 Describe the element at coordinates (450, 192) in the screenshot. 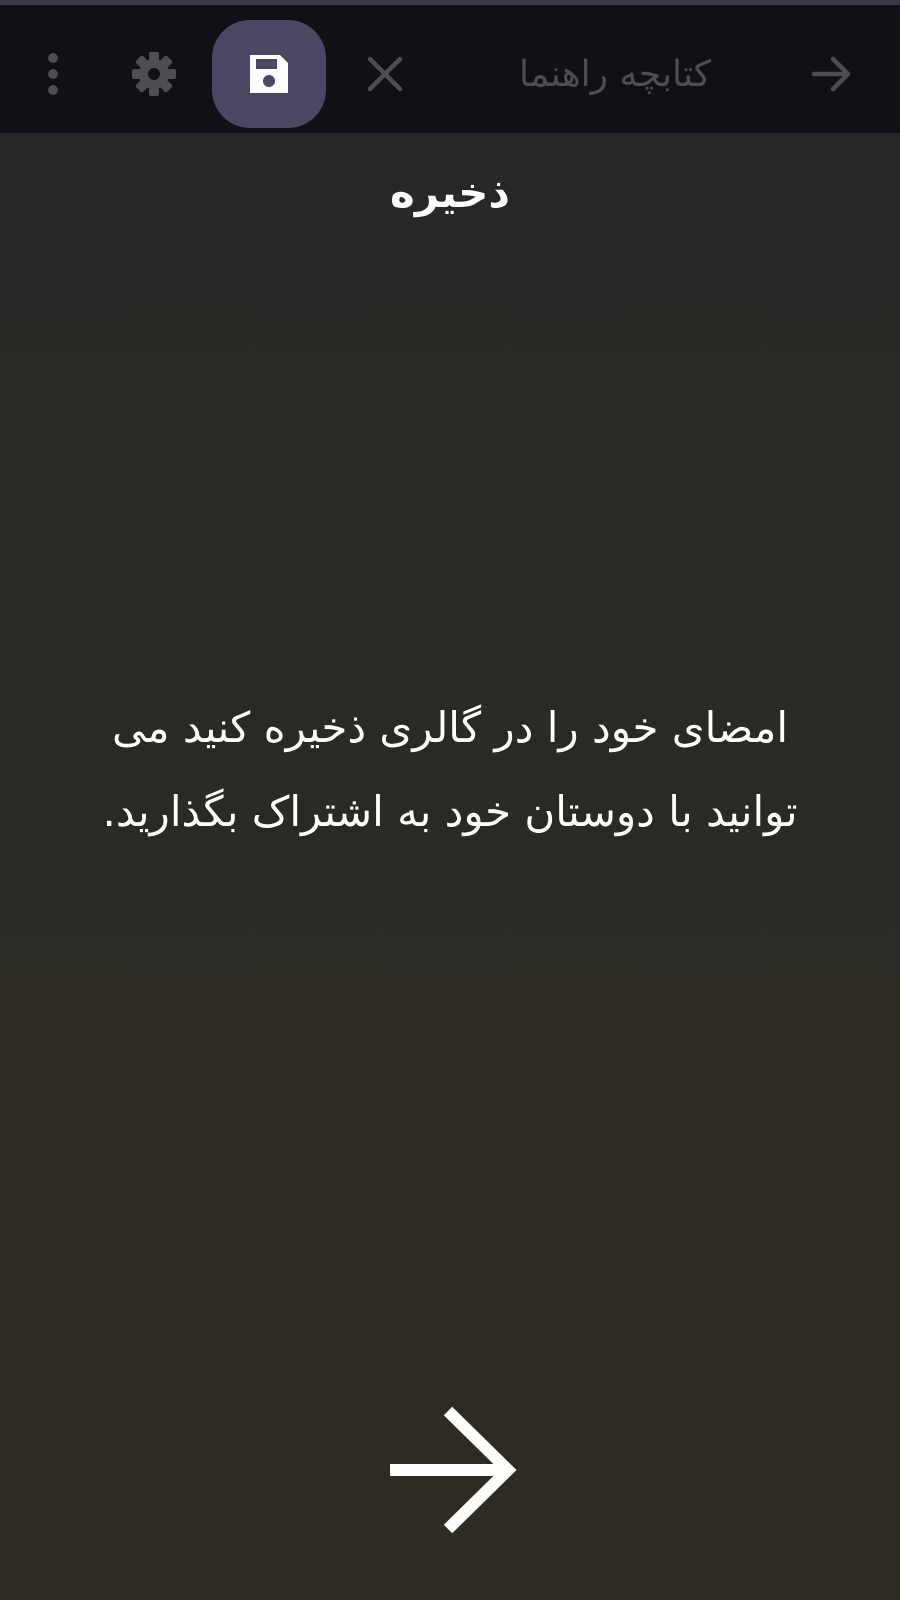

I see `section-title: ذخیره` at that location.